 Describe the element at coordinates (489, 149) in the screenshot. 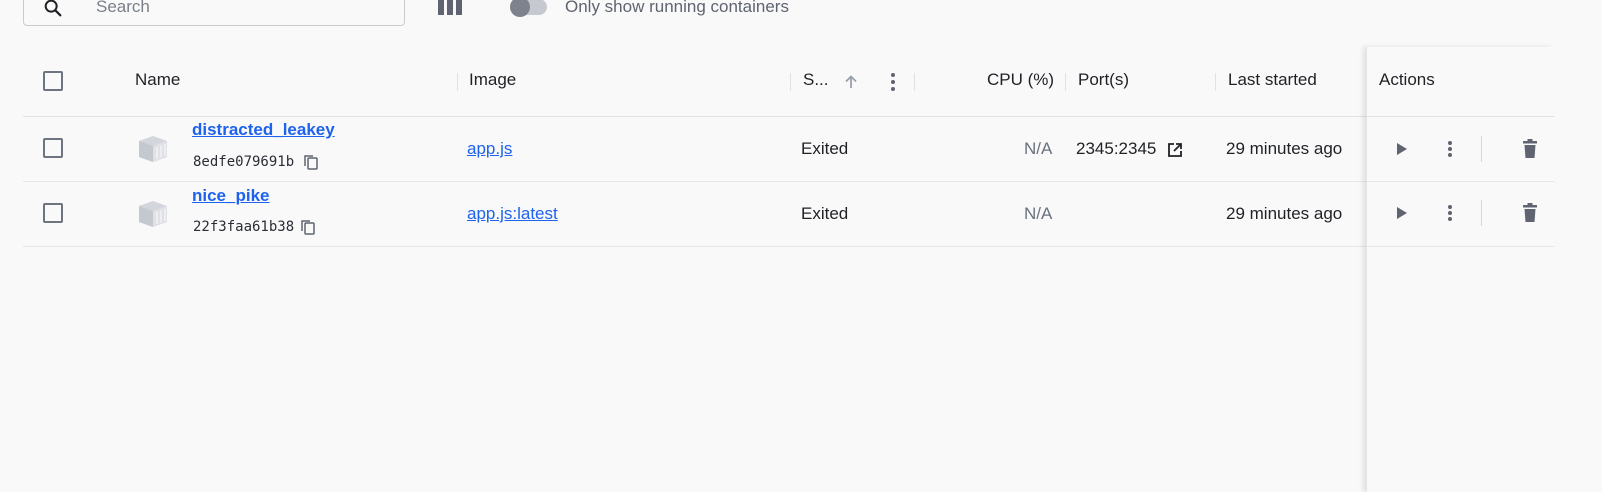

I see `image-link: app.js` at that location.